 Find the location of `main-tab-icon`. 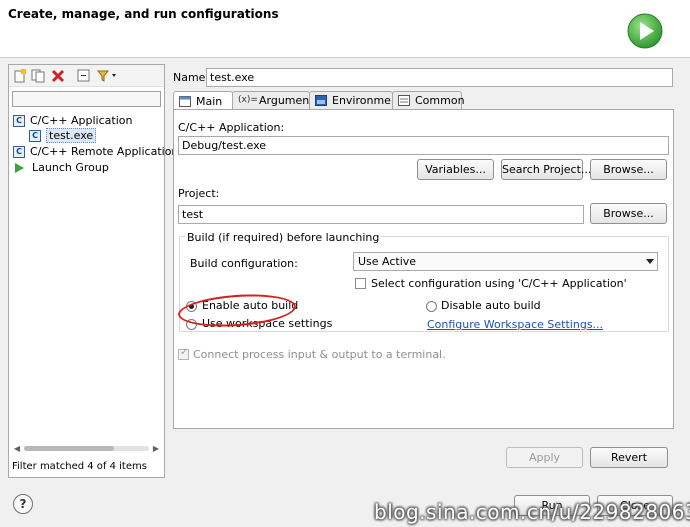

main-tab-icon is located at coordinates (185, 101).